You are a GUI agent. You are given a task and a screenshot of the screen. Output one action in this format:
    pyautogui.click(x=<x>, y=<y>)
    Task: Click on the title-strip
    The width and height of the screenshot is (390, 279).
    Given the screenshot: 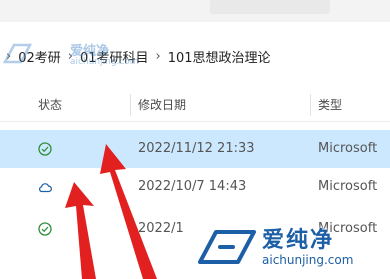 What is the action you would take?
    pyautogui.click(x=195, y=11)
    